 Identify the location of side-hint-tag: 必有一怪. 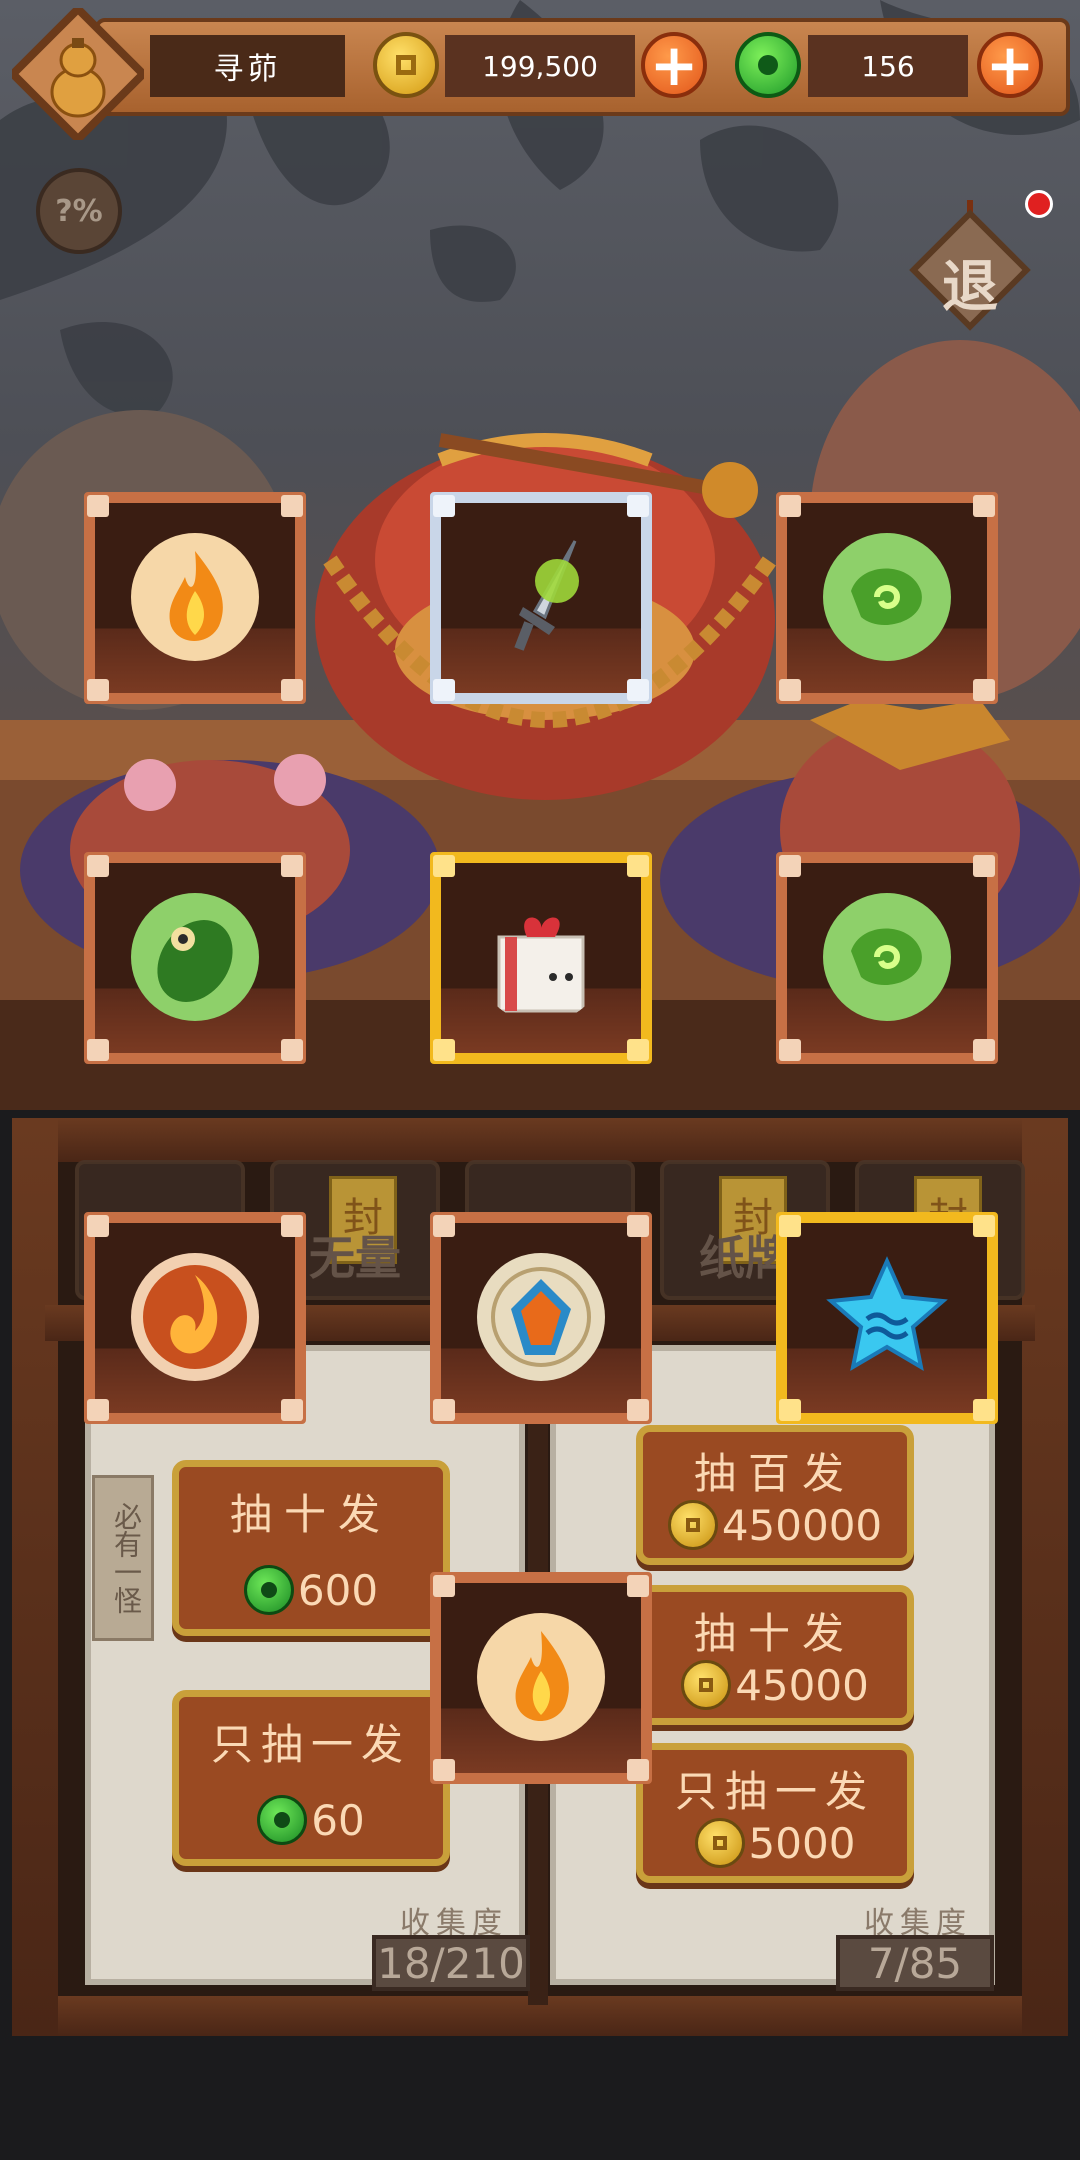
(123, 1558).